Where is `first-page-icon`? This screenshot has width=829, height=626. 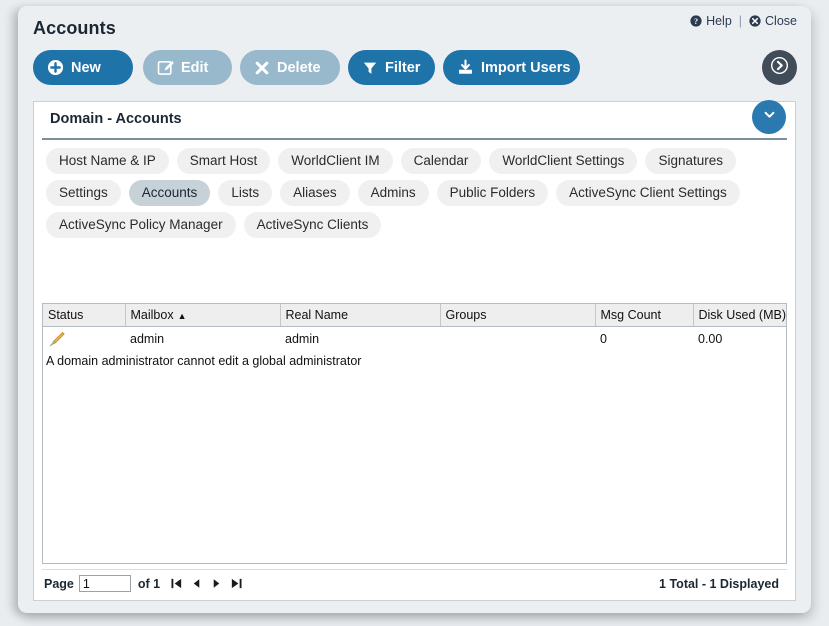
first-page-icon is located at coordinates (176, 584).